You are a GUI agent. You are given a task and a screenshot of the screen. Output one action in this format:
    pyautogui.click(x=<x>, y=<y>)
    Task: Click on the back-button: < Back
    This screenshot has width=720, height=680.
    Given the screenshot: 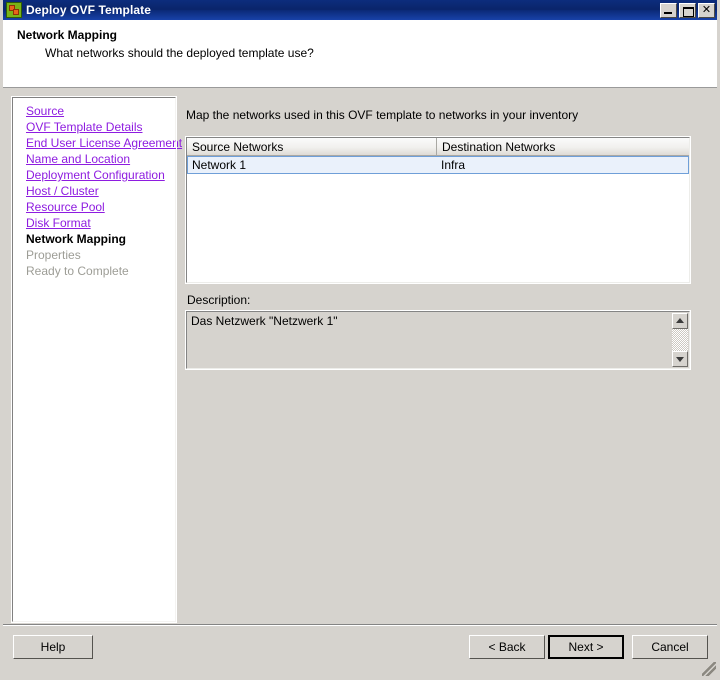 What is the action you would take?
    pyautogui.click(x=507, y=647)
    